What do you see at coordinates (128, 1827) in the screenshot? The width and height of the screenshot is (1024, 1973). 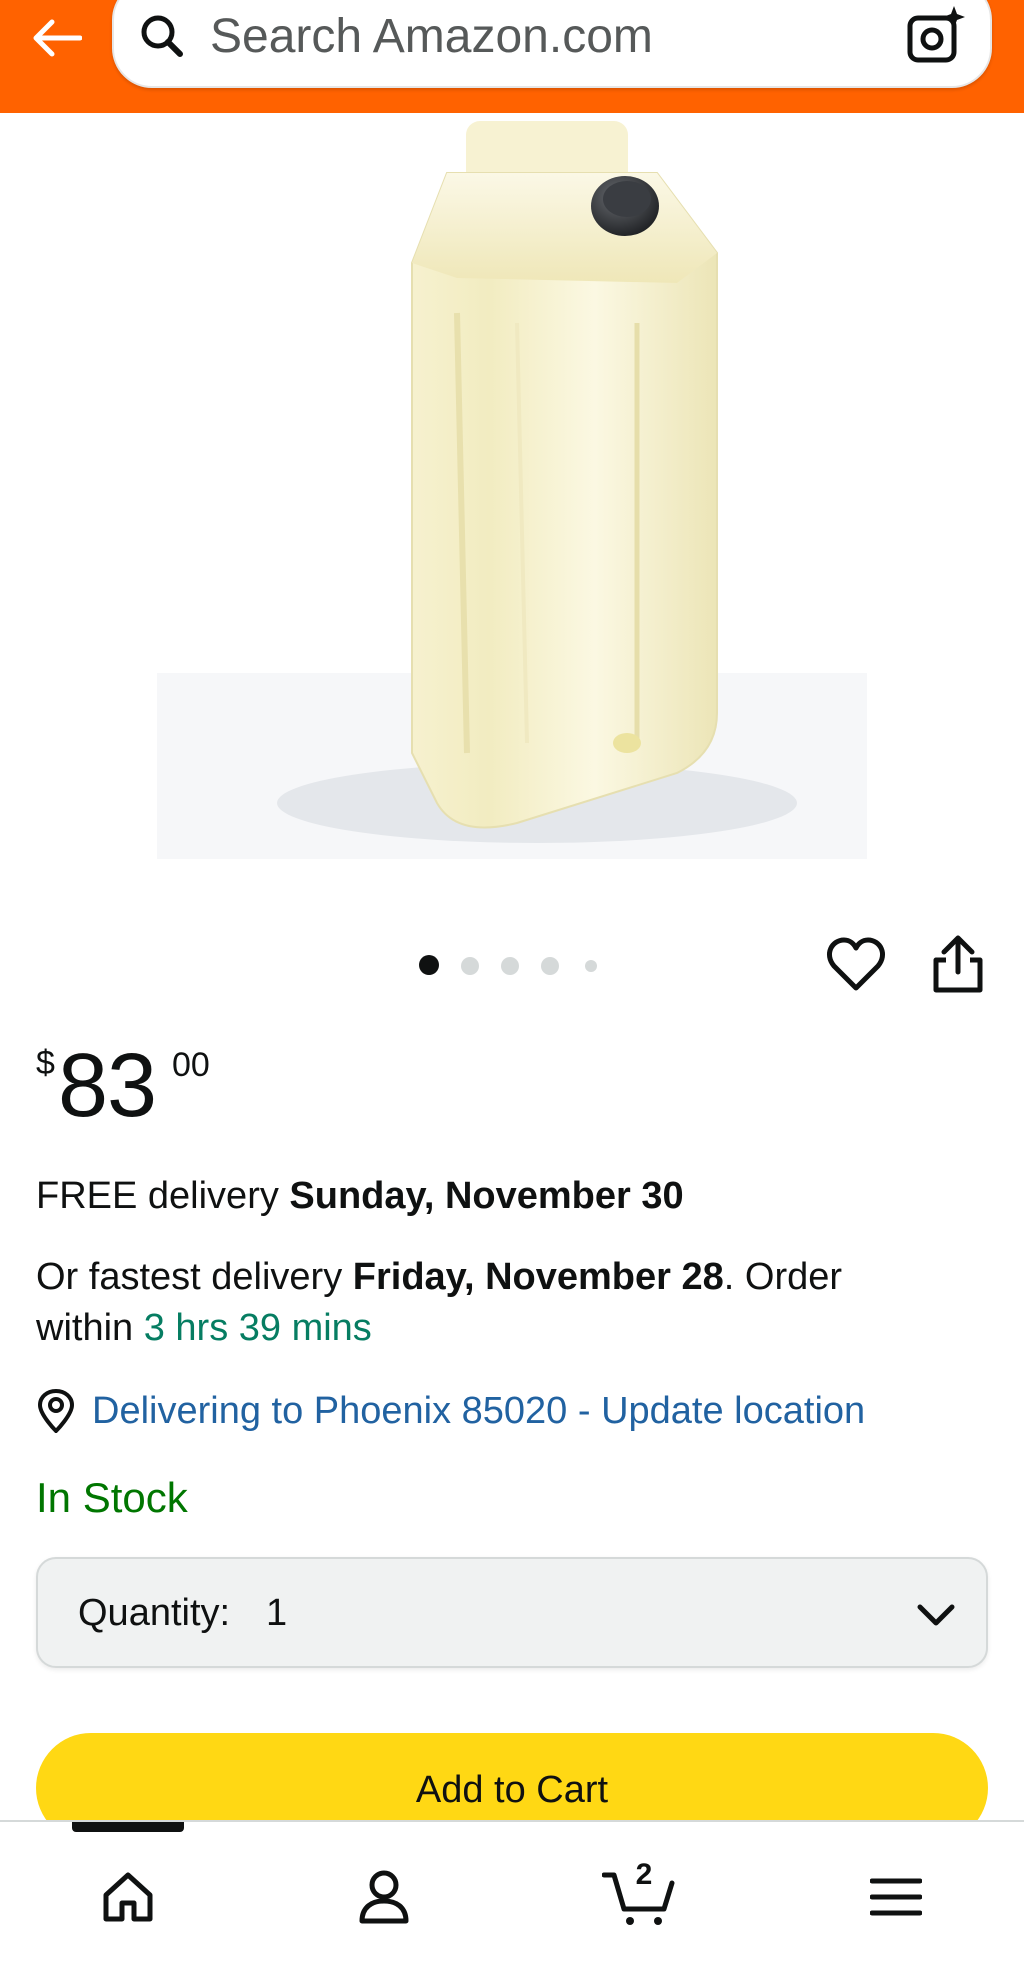 I see `active-tab-indicator` at bounding box center [128, 1827].